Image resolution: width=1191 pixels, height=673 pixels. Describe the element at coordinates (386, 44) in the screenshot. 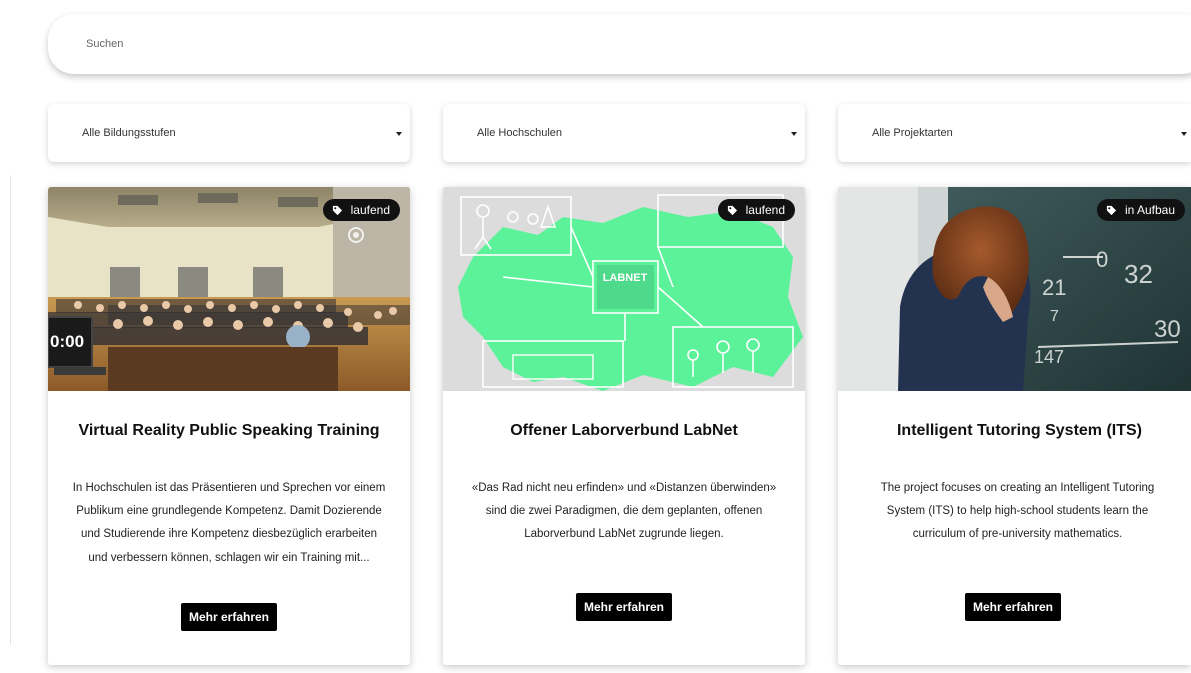

I see `search-input` at that location.